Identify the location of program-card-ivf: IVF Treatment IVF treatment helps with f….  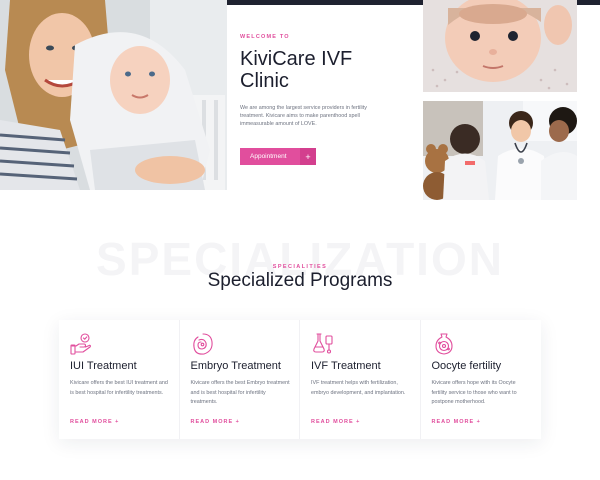
(360, 379).